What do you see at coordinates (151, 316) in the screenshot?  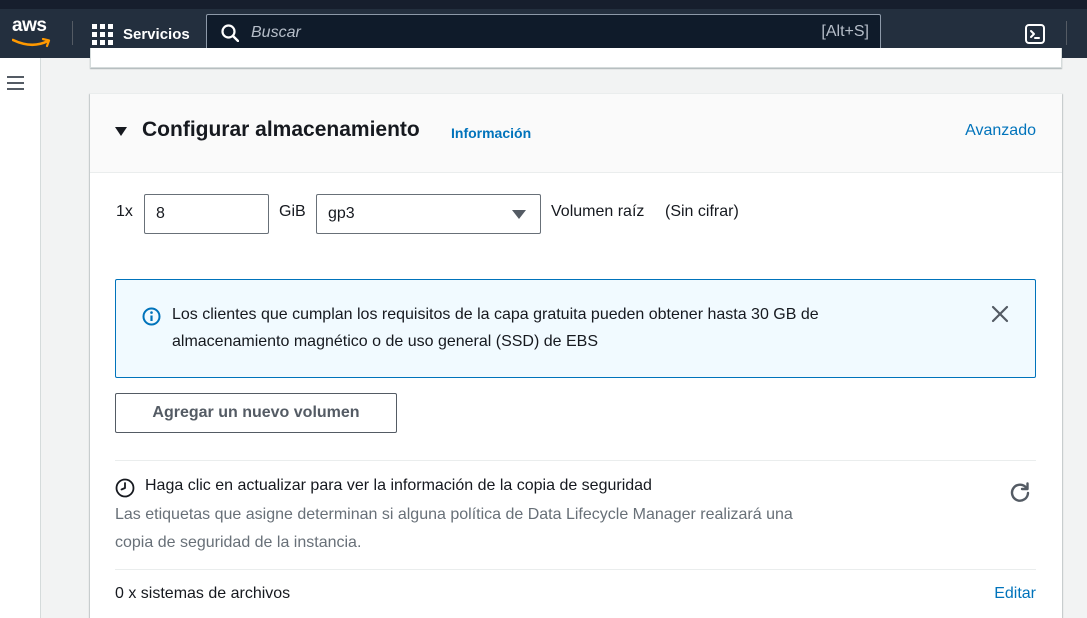 I see `info-circle-icon` at bounding box center [151, 316].